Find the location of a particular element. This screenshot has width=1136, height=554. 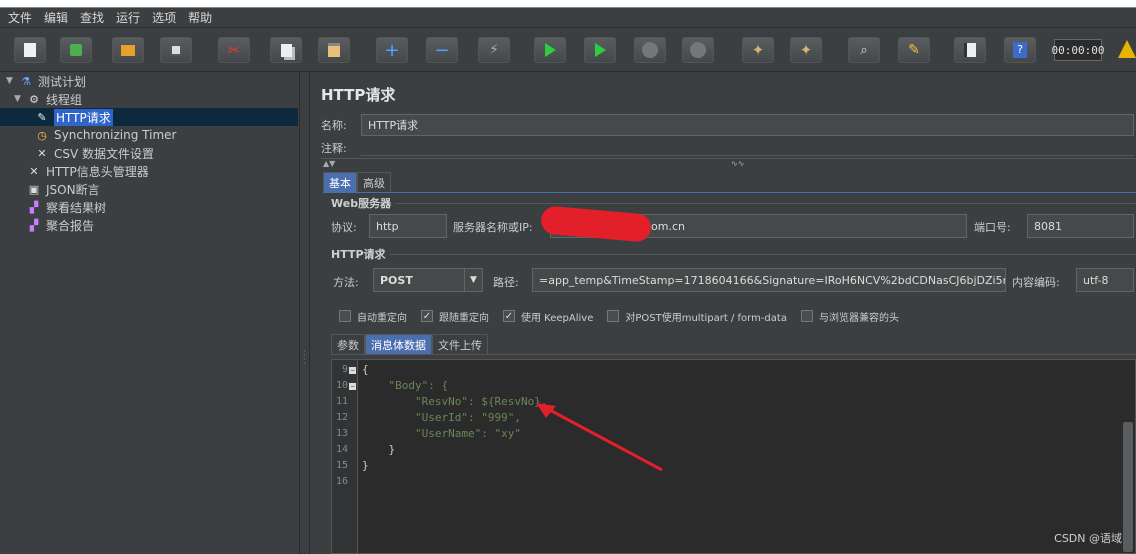

tab-advanced: 高级 is located at coordinates (374, 182).